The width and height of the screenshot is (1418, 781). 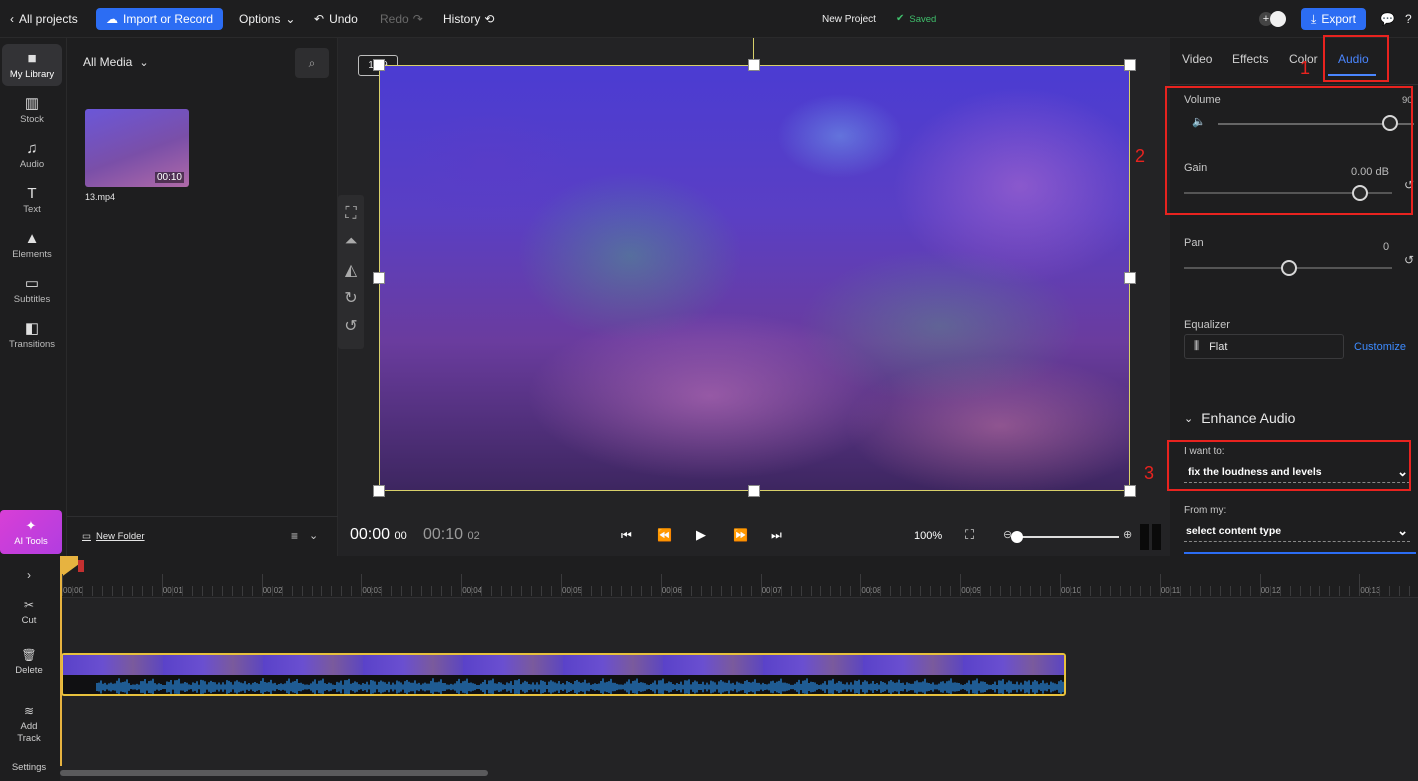 What do you see at coordinates (563, 674) in the screenshot?
I see `video-clip` at bounding box center [563, 674].